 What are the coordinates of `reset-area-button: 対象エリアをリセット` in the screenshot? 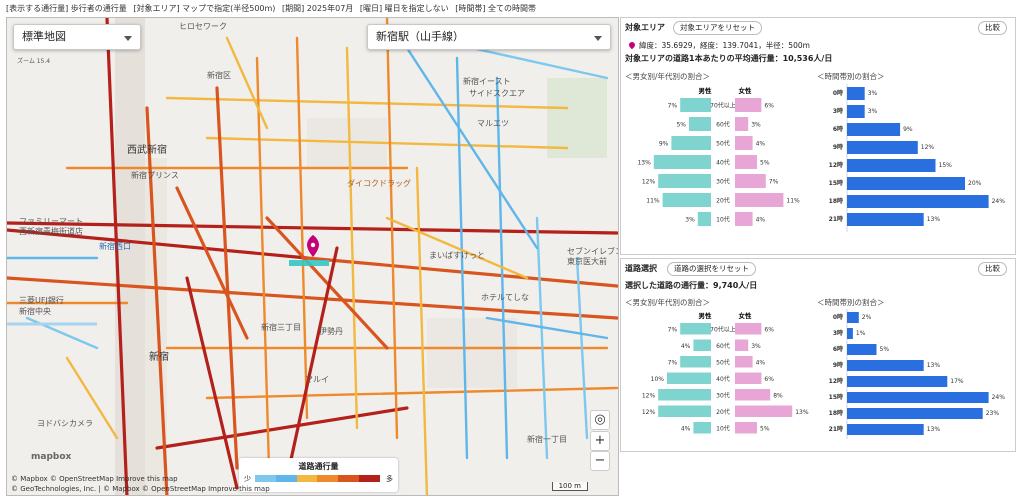 It's located at (717, 28).